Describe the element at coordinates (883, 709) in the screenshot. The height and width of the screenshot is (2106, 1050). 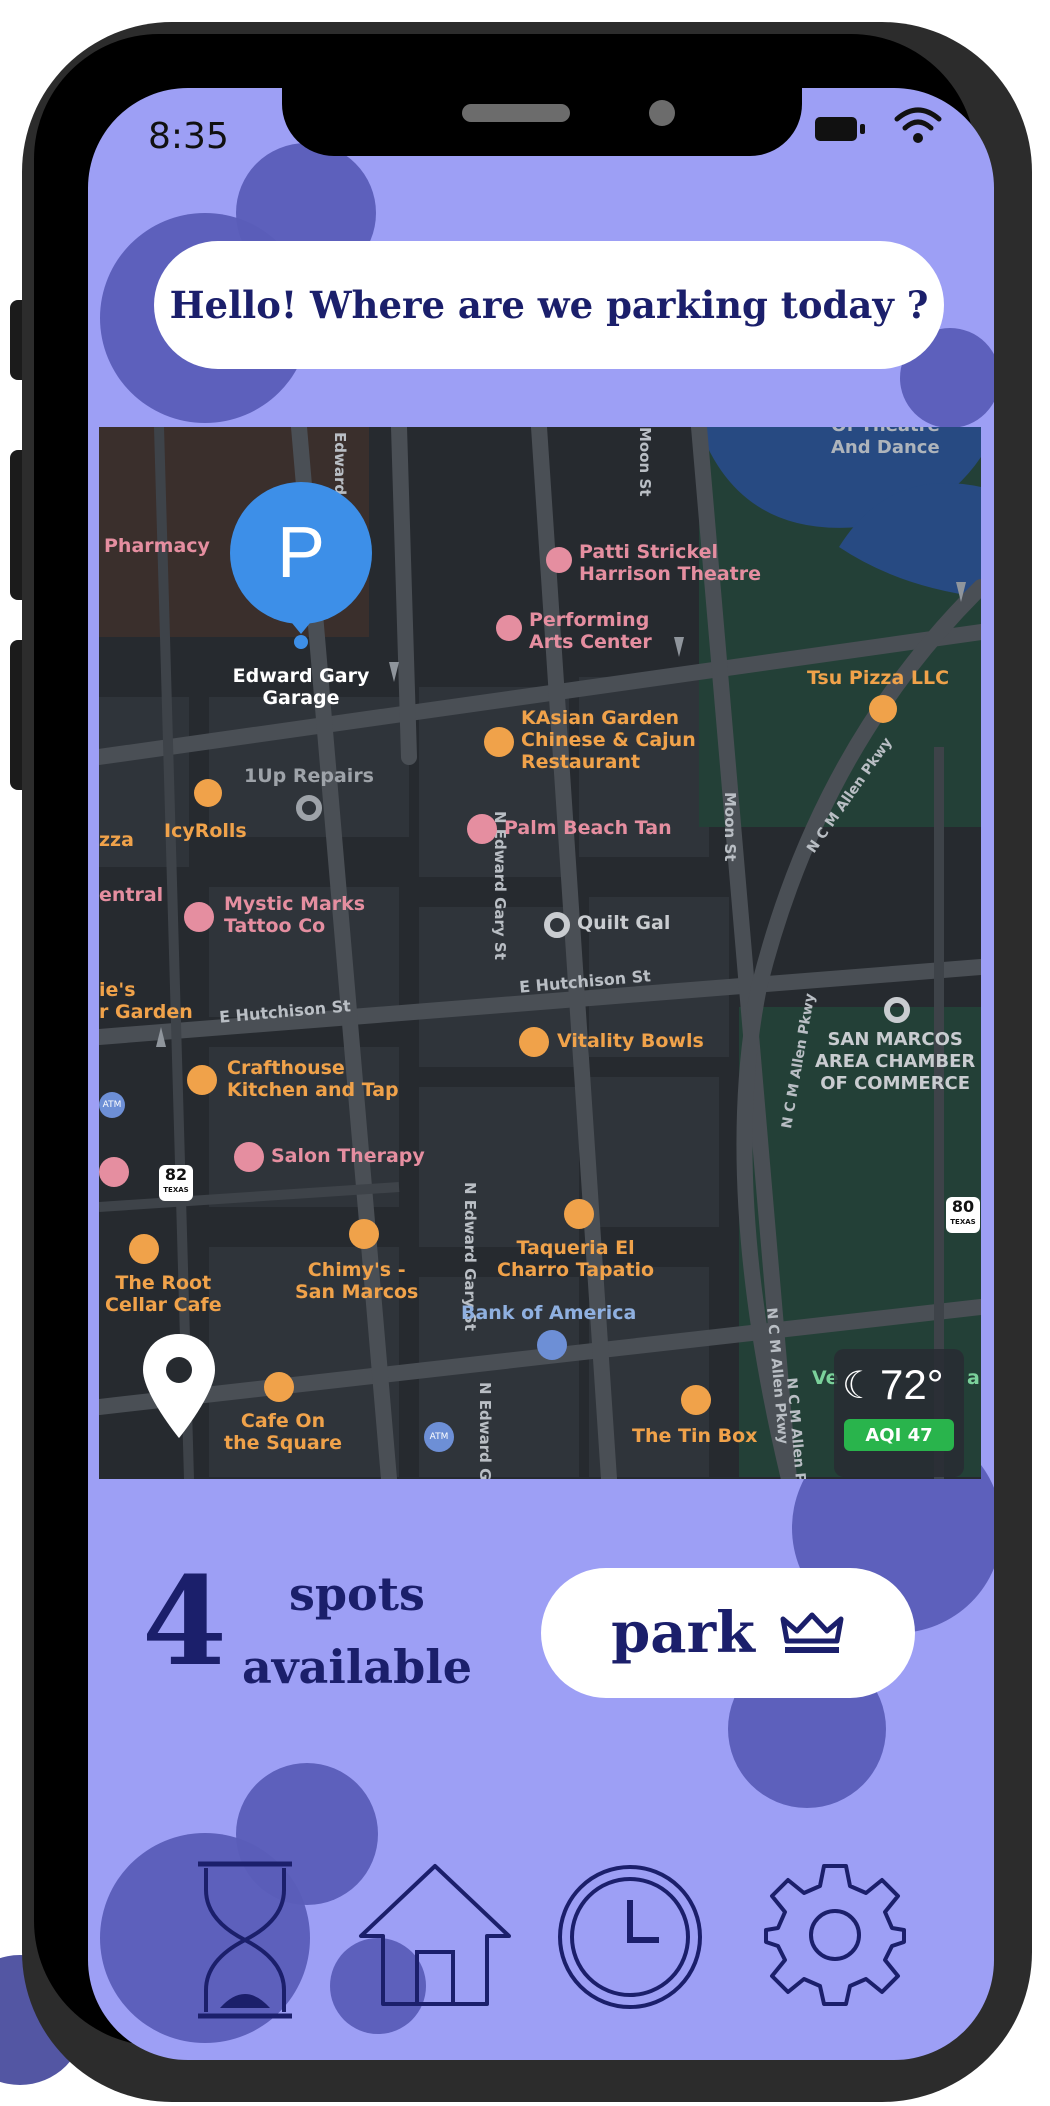
I see `pizza-icon` at that location.